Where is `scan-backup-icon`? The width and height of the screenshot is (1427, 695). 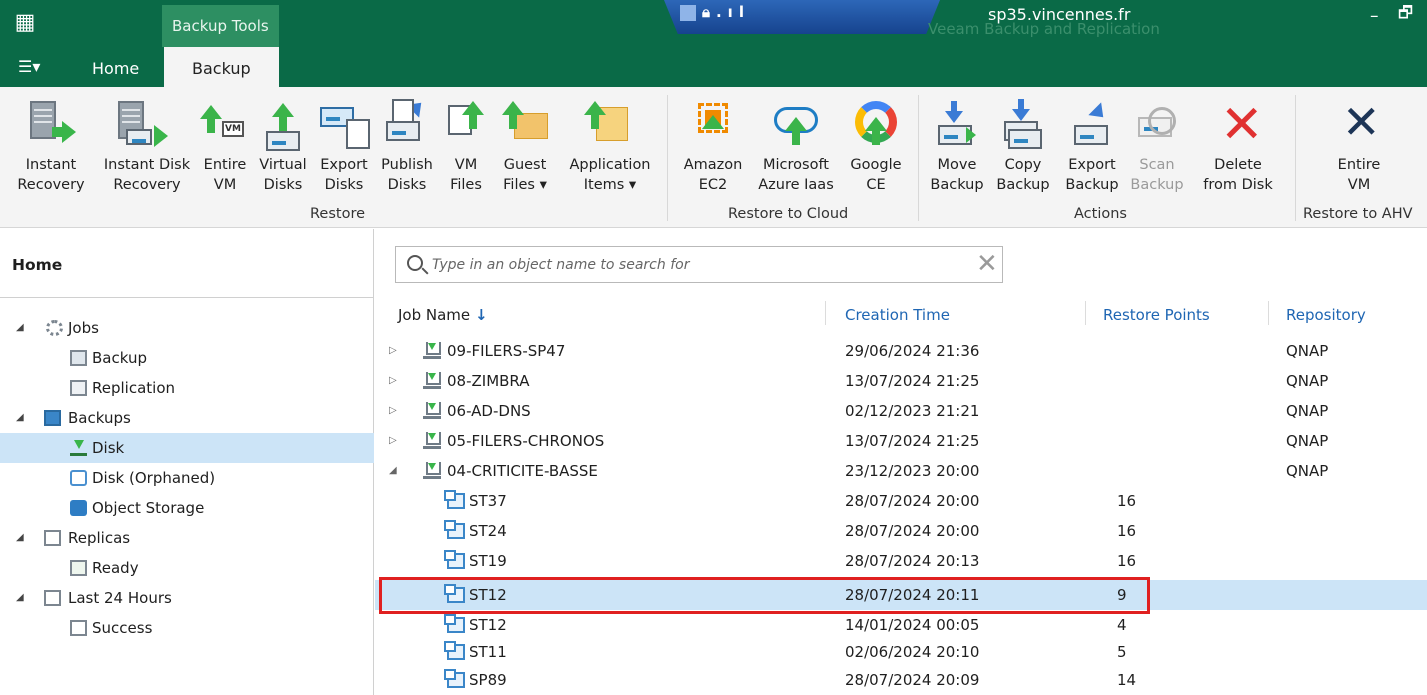
scan-backup-icon is located at coordinates (1157, 125).